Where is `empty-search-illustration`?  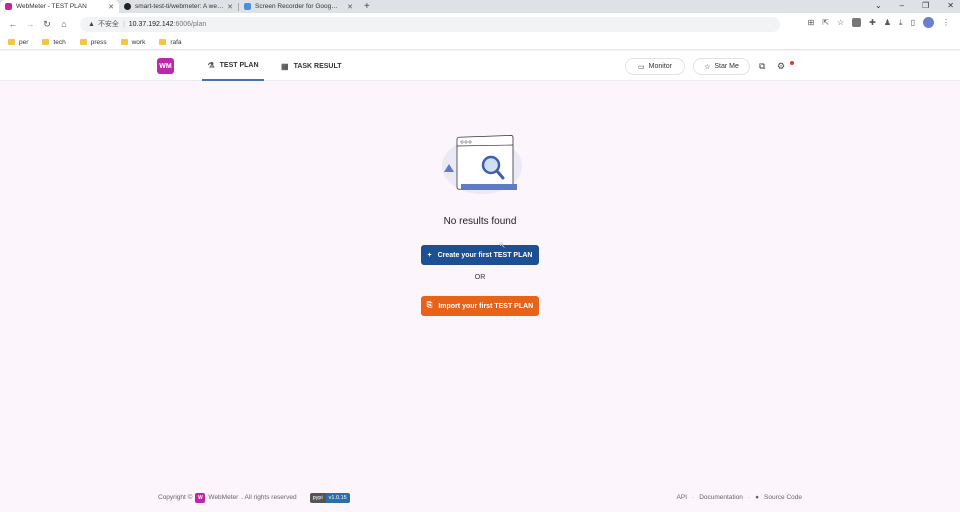 empty-search-illustration is located at coordinates (482, 164).